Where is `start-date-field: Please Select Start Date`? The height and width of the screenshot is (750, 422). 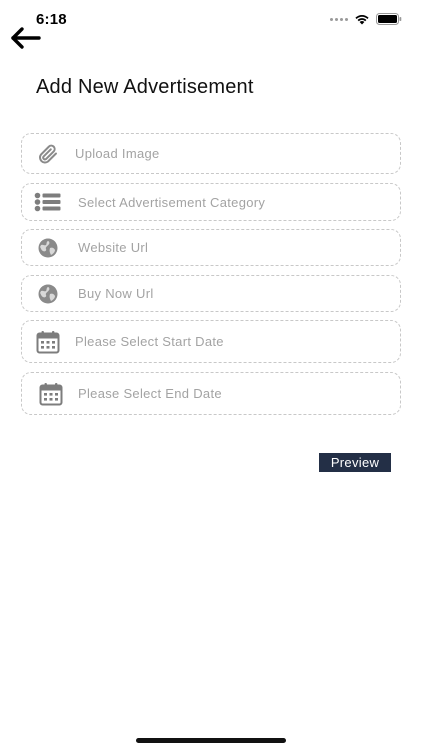 start-date-field: Please Select Start Date is located at coordinates (211, 341).